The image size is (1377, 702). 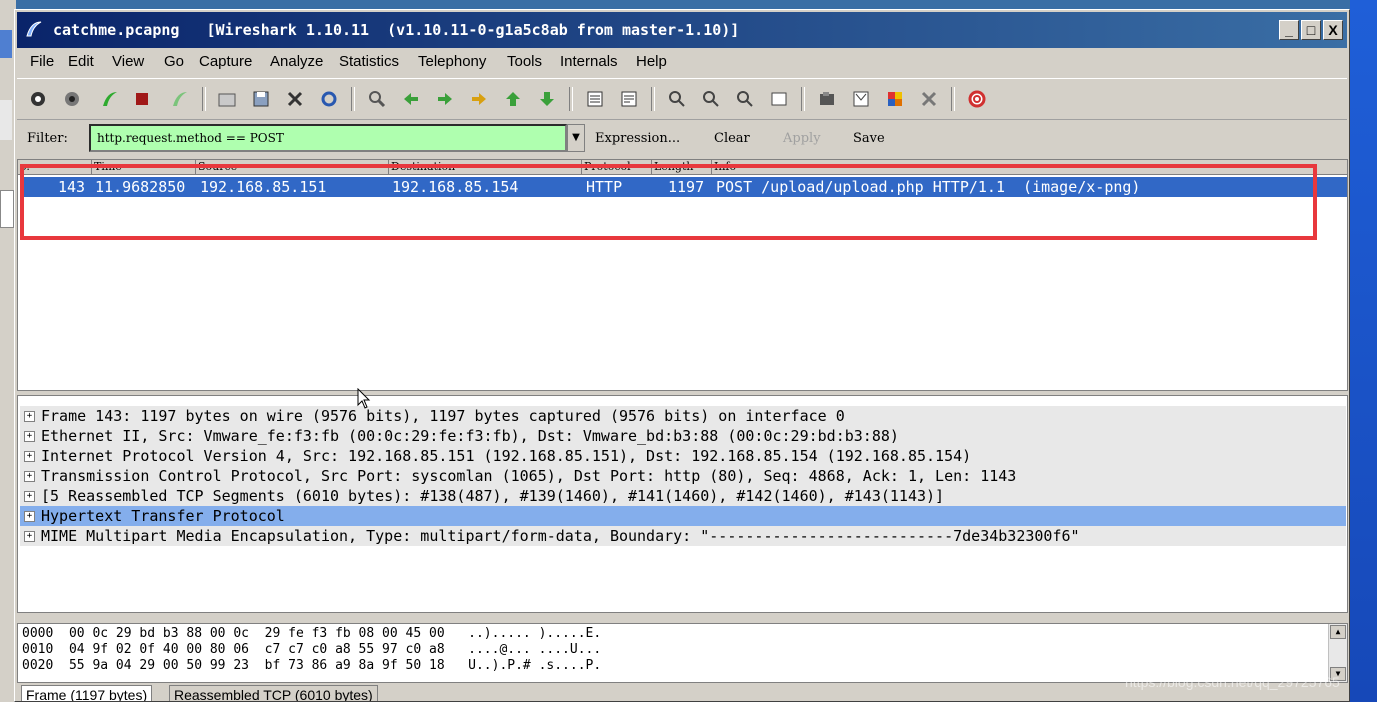 I want to click on display-filters-icon, so click(x=861, y=99).